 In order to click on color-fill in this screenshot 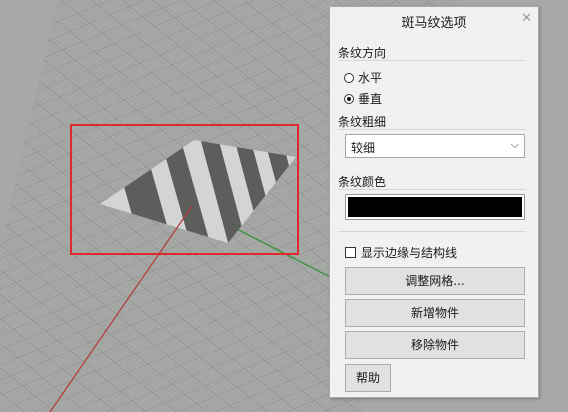, I will do `click(435, 207)`.